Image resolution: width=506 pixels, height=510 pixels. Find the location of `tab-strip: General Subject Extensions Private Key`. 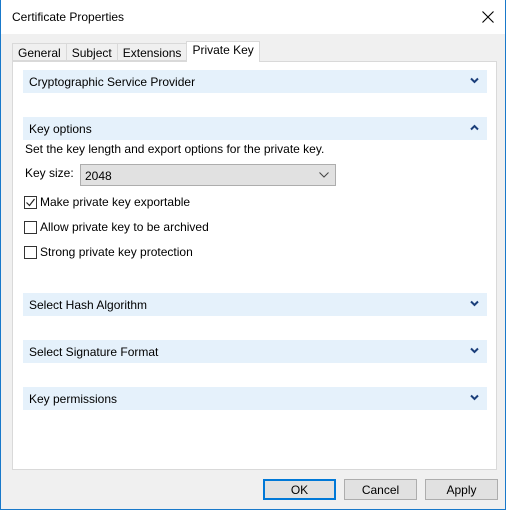

tab-strip: General Subject Extensions Private Key is located at coordinates (136, 51).